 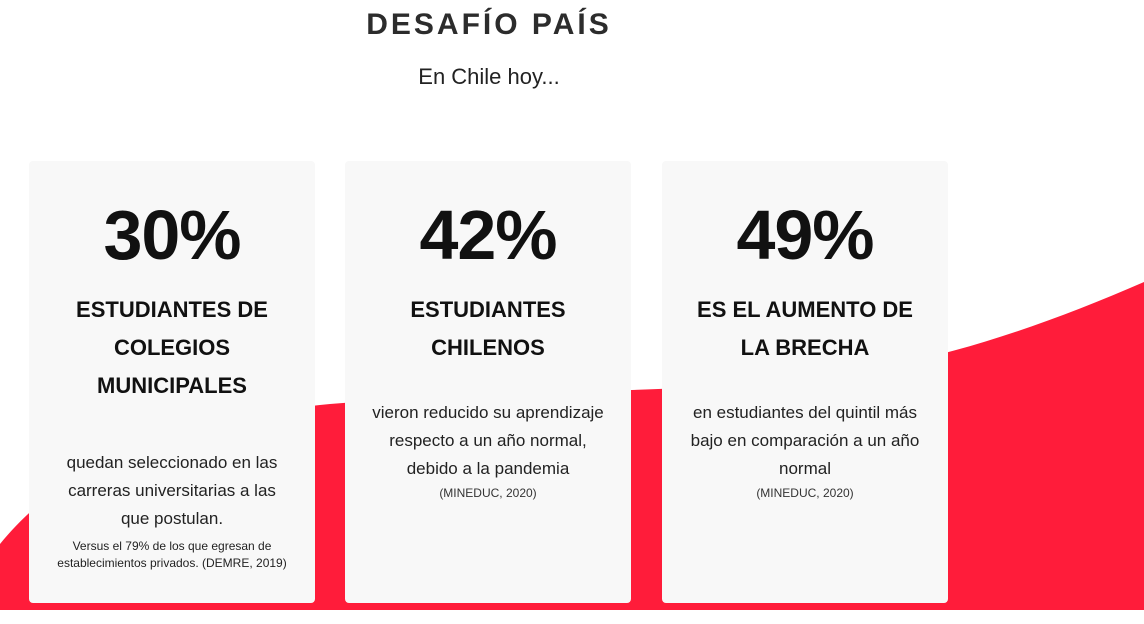 What do you see at coordinates (489, 24) in the screenshot?
I see `page-title: DESAFÍO PAÍS` at bounding box center [489, 24].